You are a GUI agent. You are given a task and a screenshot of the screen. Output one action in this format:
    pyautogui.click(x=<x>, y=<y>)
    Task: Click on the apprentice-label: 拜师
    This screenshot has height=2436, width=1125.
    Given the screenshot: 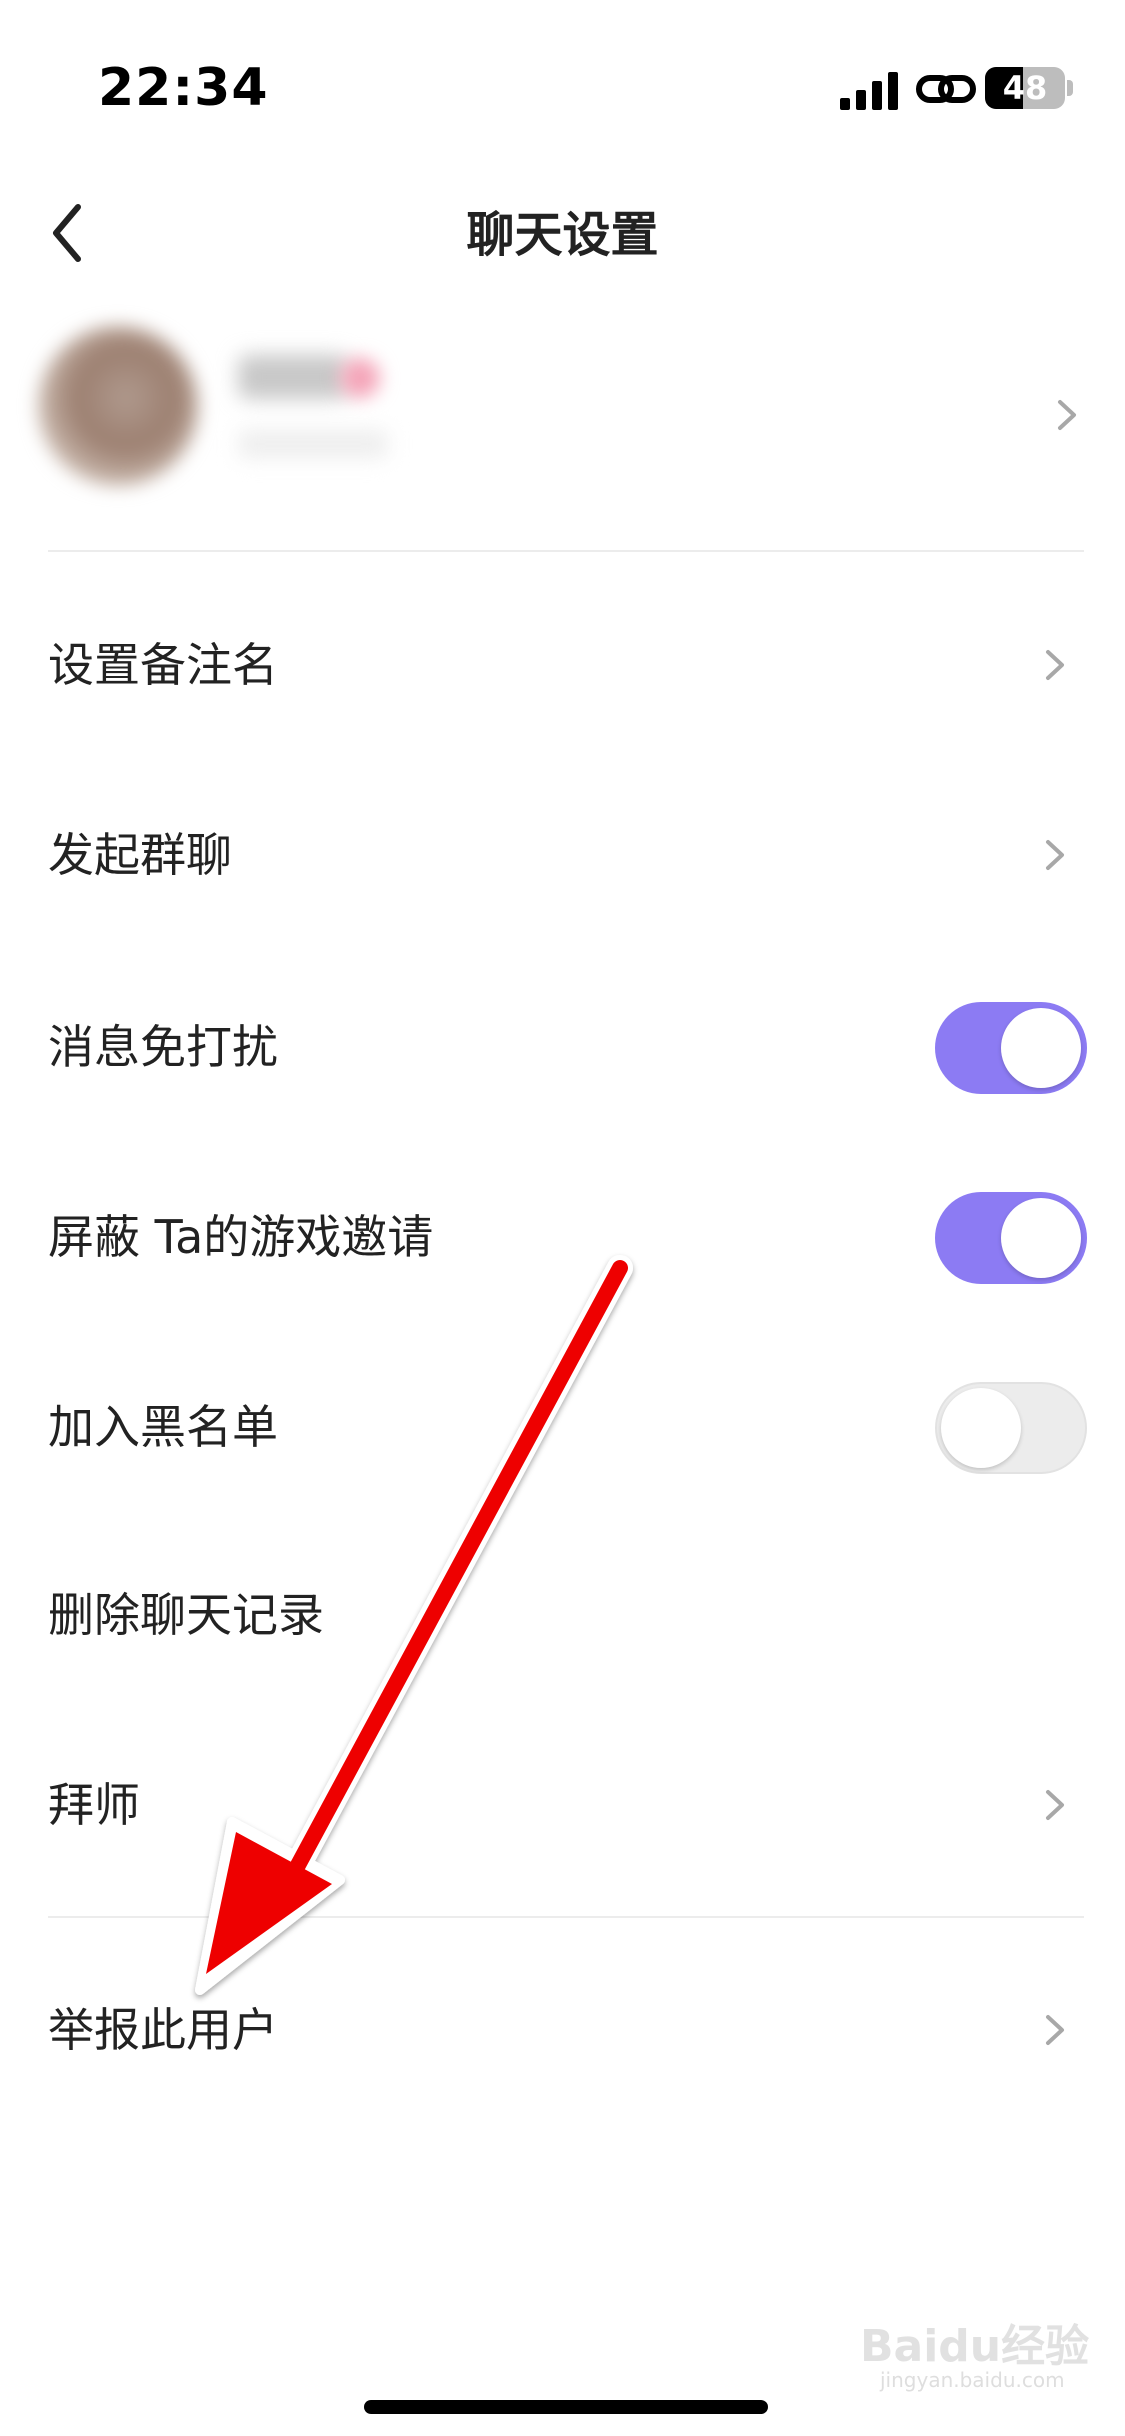 What is the action you would take?
    pyautogui.click(x=94, y=1805)
    